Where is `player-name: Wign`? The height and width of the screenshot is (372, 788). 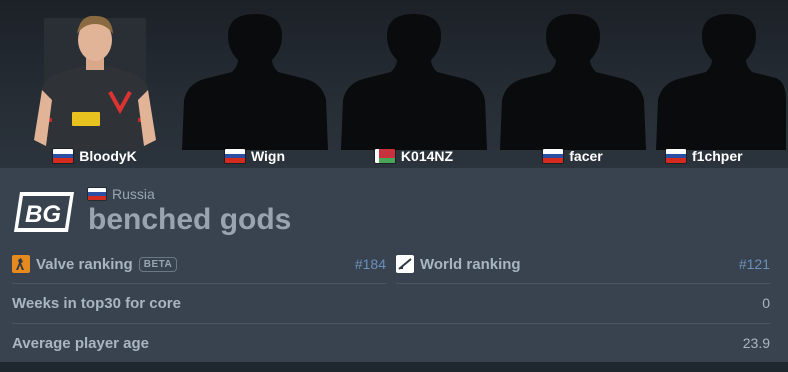 player-name: Wign is located at coordinates (268, 156).